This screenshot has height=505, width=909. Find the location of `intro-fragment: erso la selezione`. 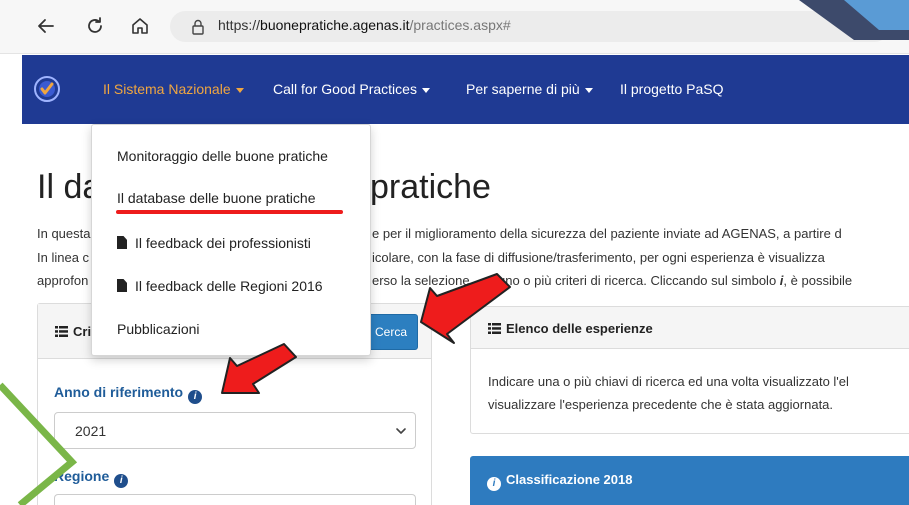

intro-fragment: erso la selezione is located at coordinates (421, 280).